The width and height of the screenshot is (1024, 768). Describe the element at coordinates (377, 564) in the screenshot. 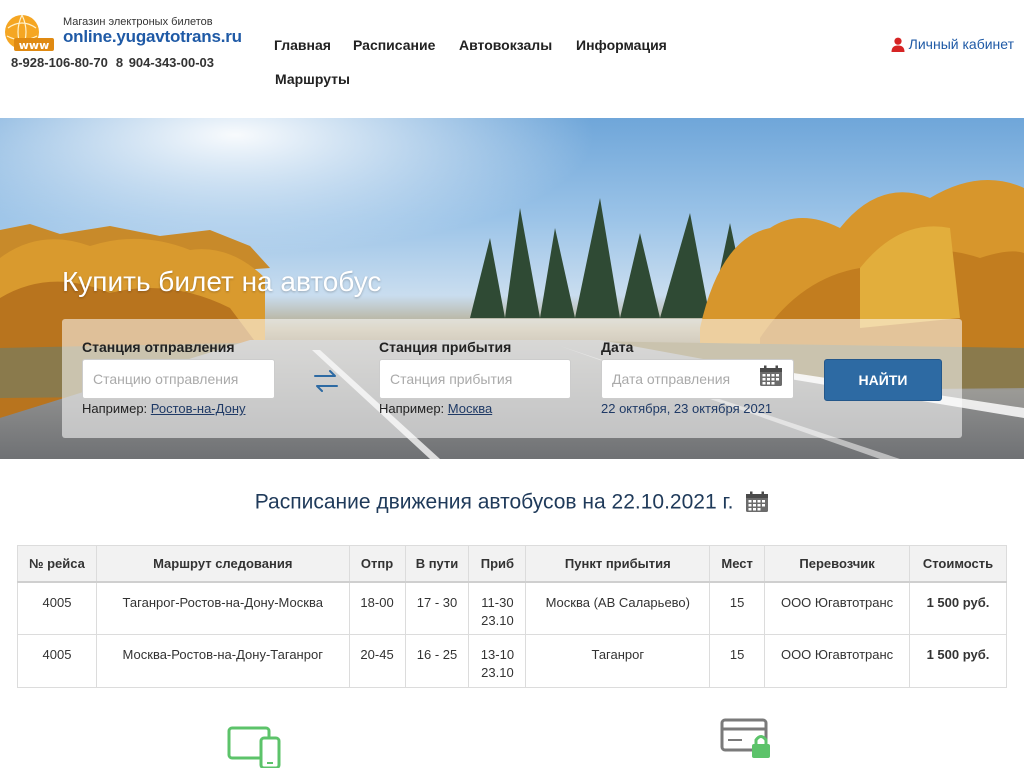

I see `col-departure: Отпр` at that location.